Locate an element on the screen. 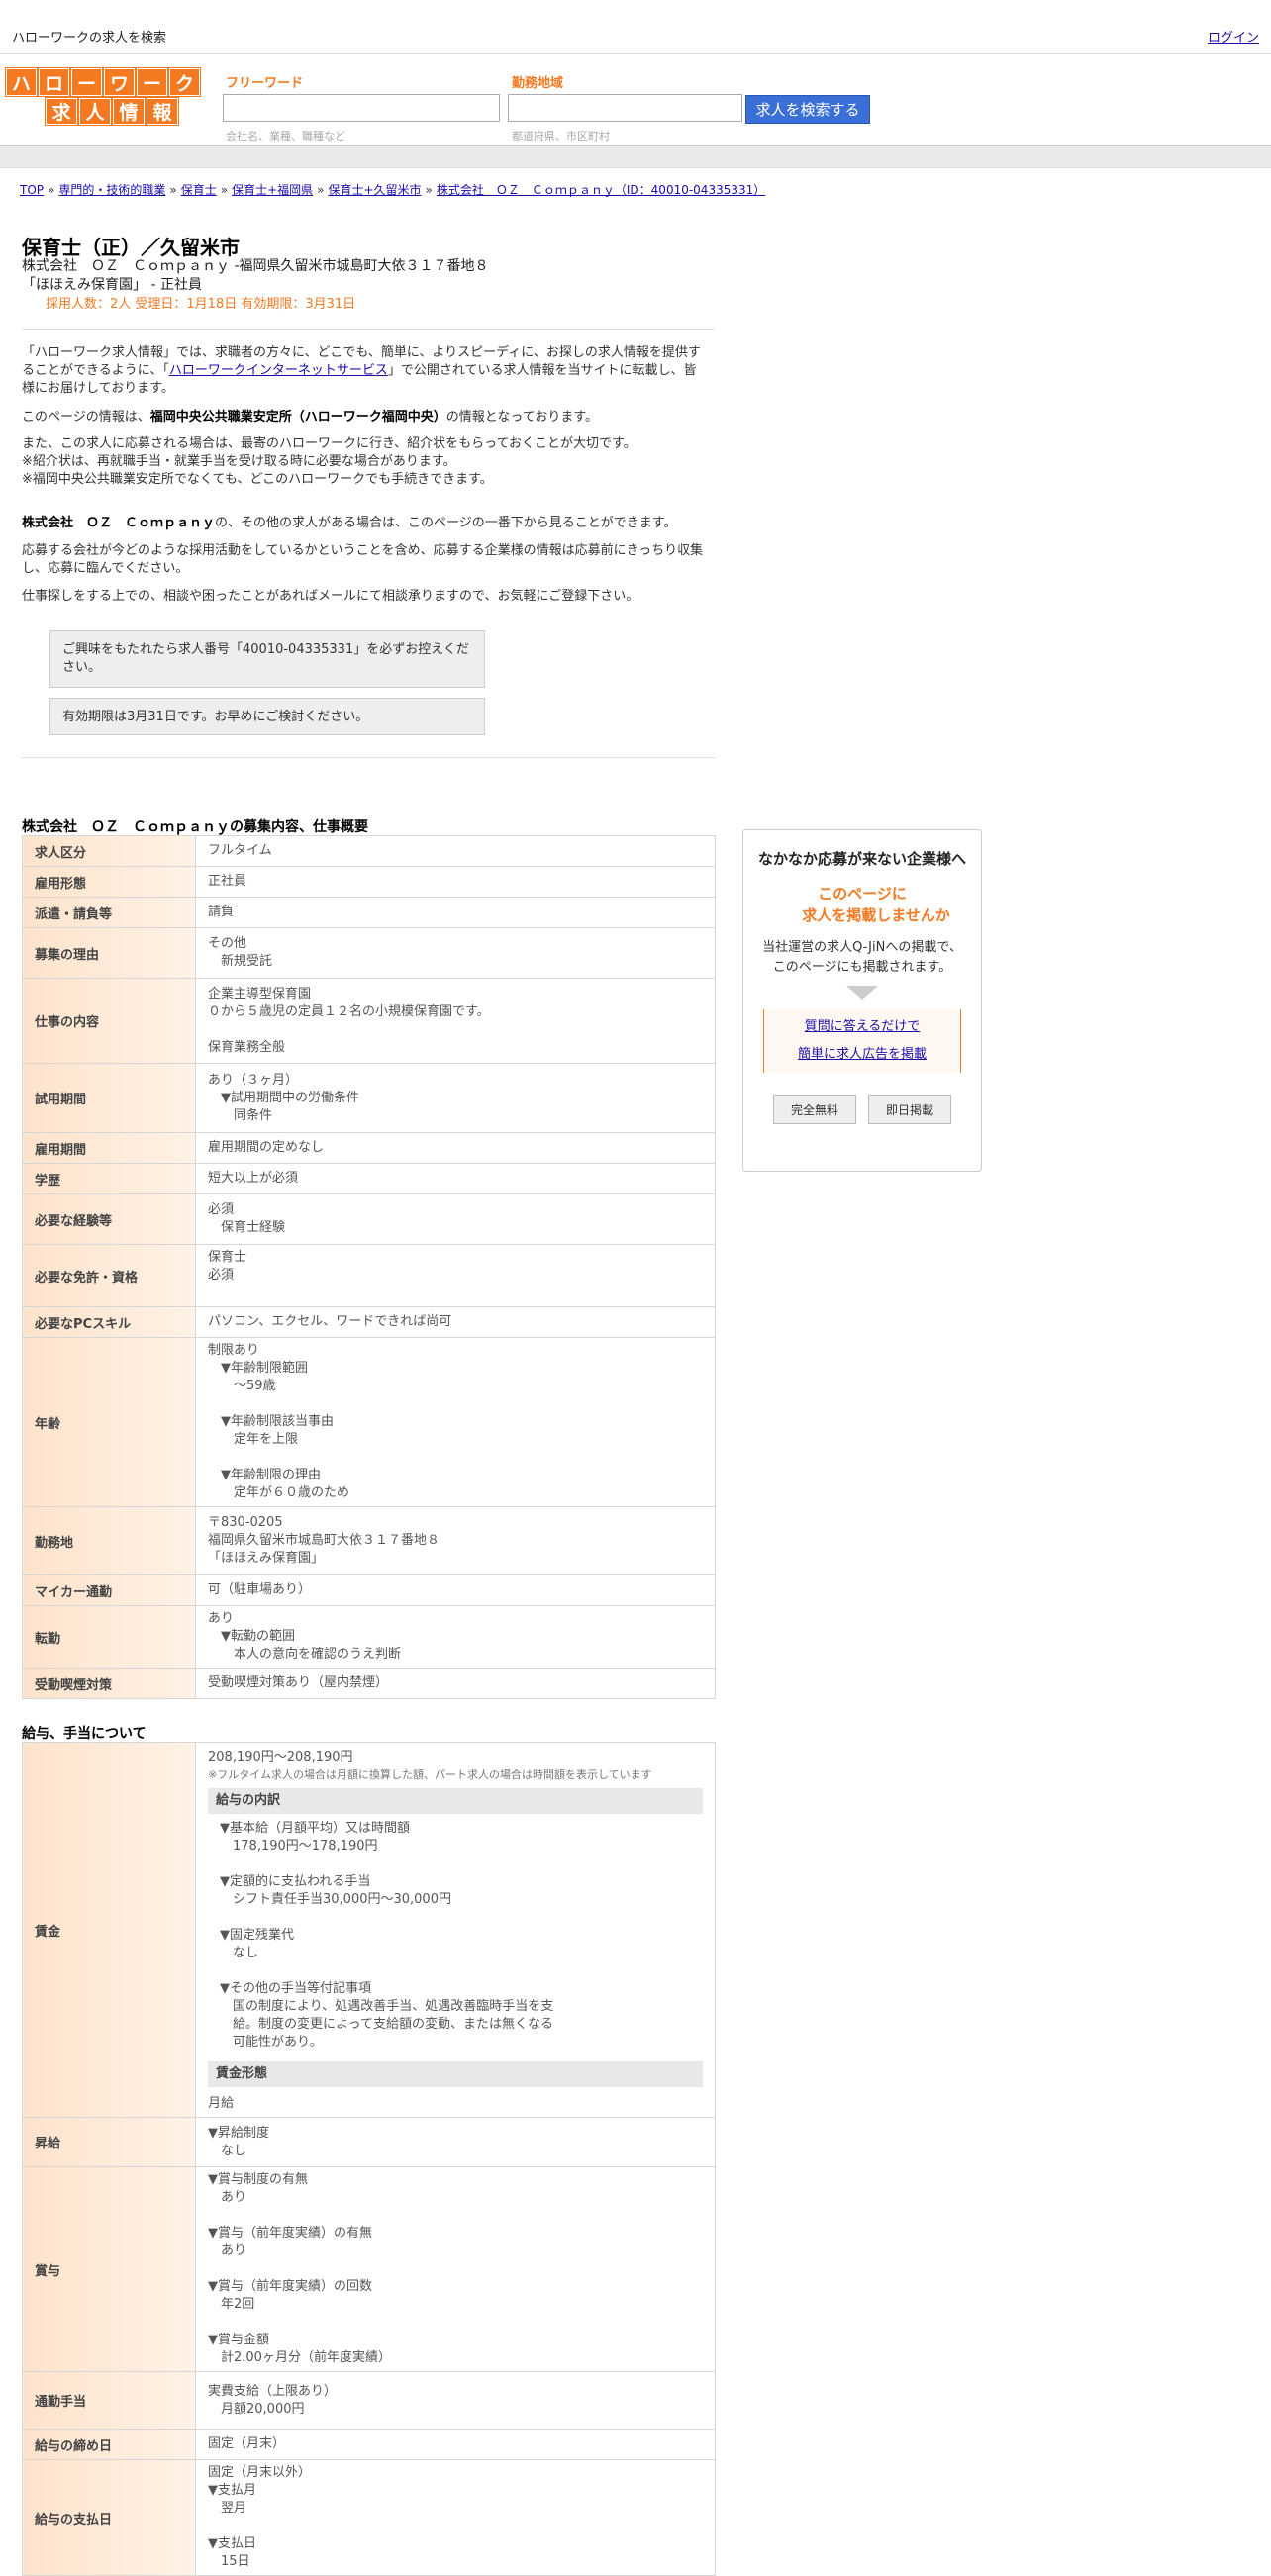 This screenshot has height=2576, width=1271. row-label: マイカー通勤 is located at coordinates (109, 1590).